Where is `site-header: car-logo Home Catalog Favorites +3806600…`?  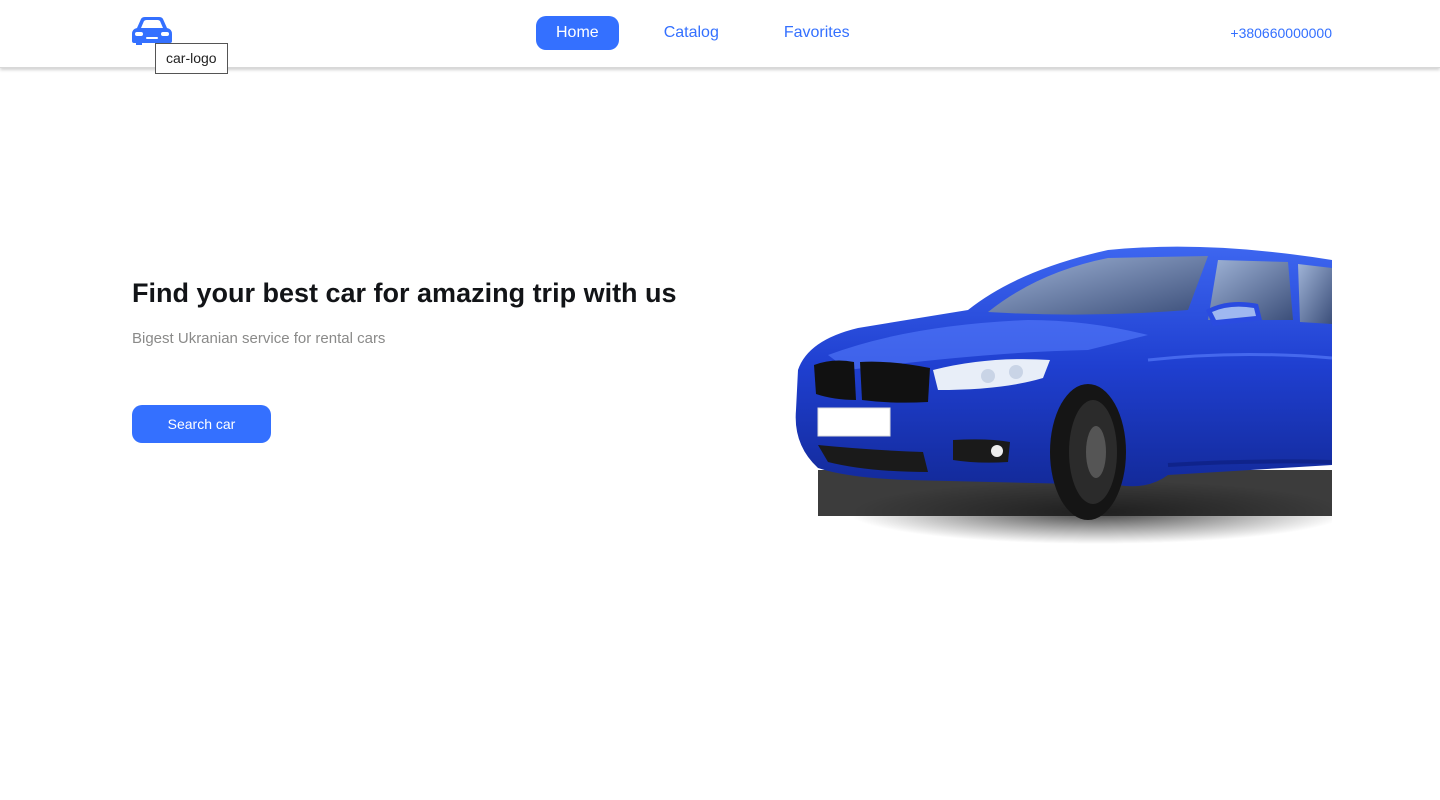 site-header: car-logo Home Catalog Favorites +3806600… is located at coordinates (720, 37).